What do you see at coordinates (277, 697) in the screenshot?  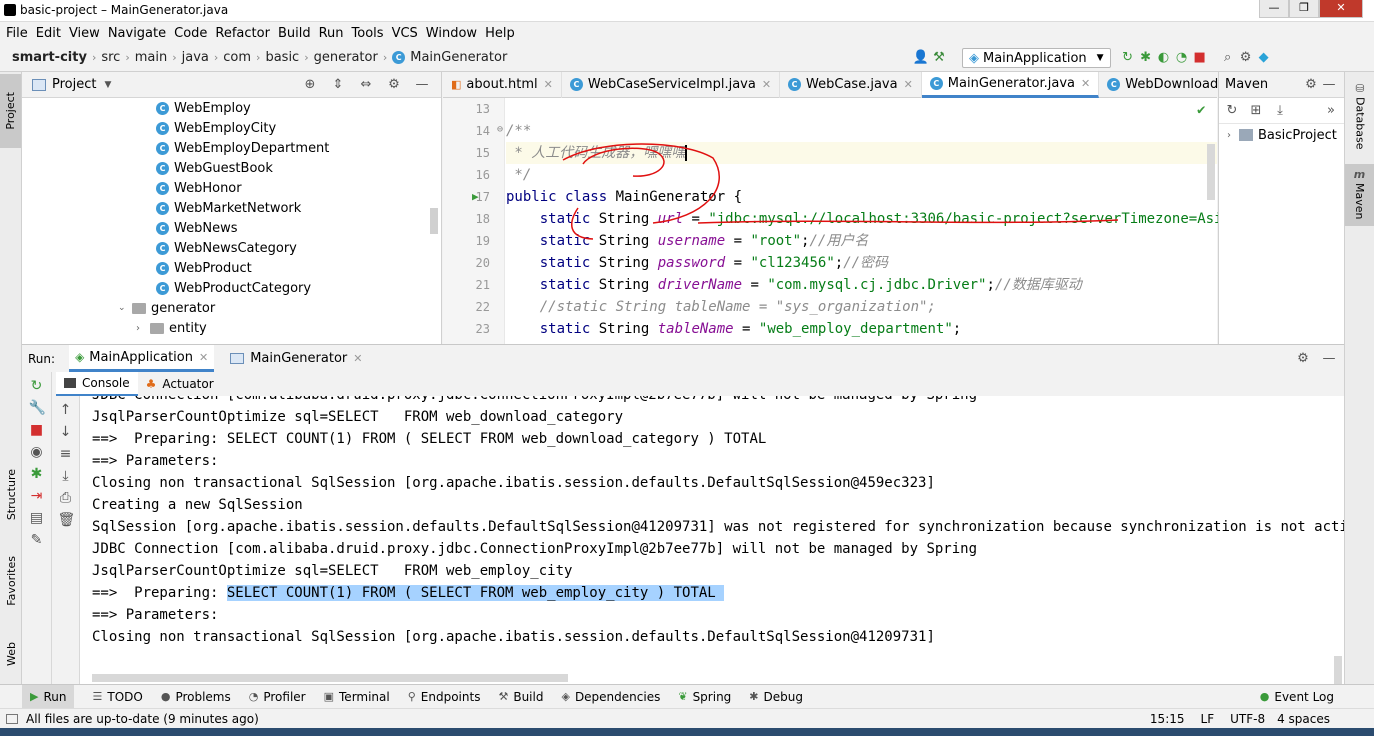 I see `profiler-tool-button: ◔ Profiler` at bounding box center [277, 697].